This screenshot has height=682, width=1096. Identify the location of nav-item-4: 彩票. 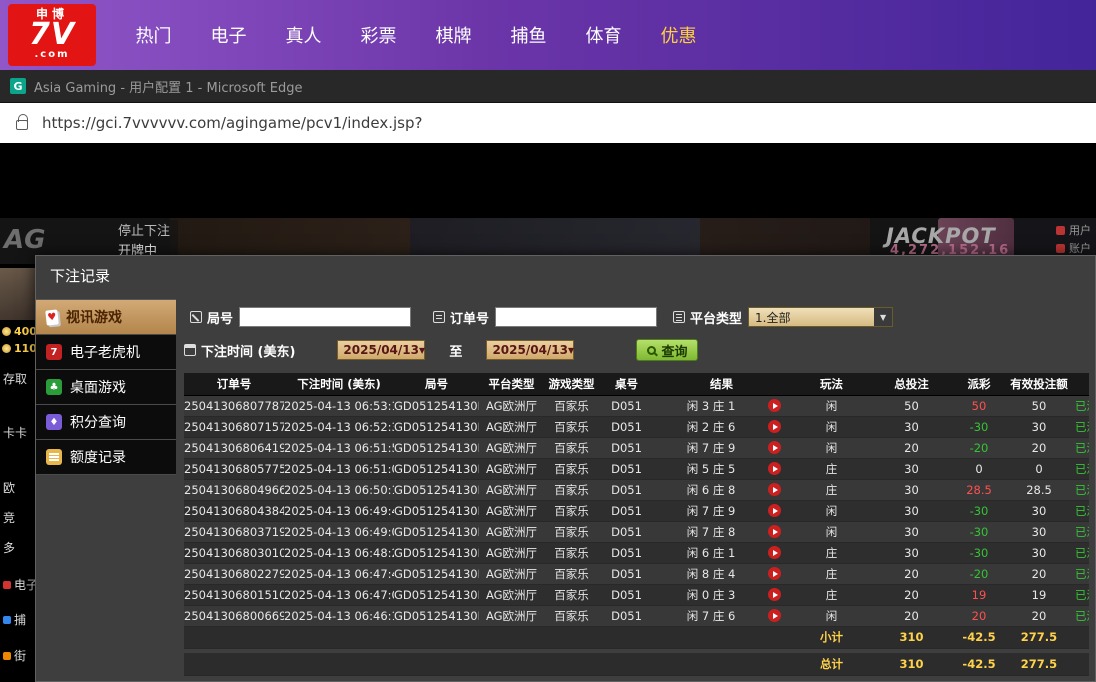
(378, 35).